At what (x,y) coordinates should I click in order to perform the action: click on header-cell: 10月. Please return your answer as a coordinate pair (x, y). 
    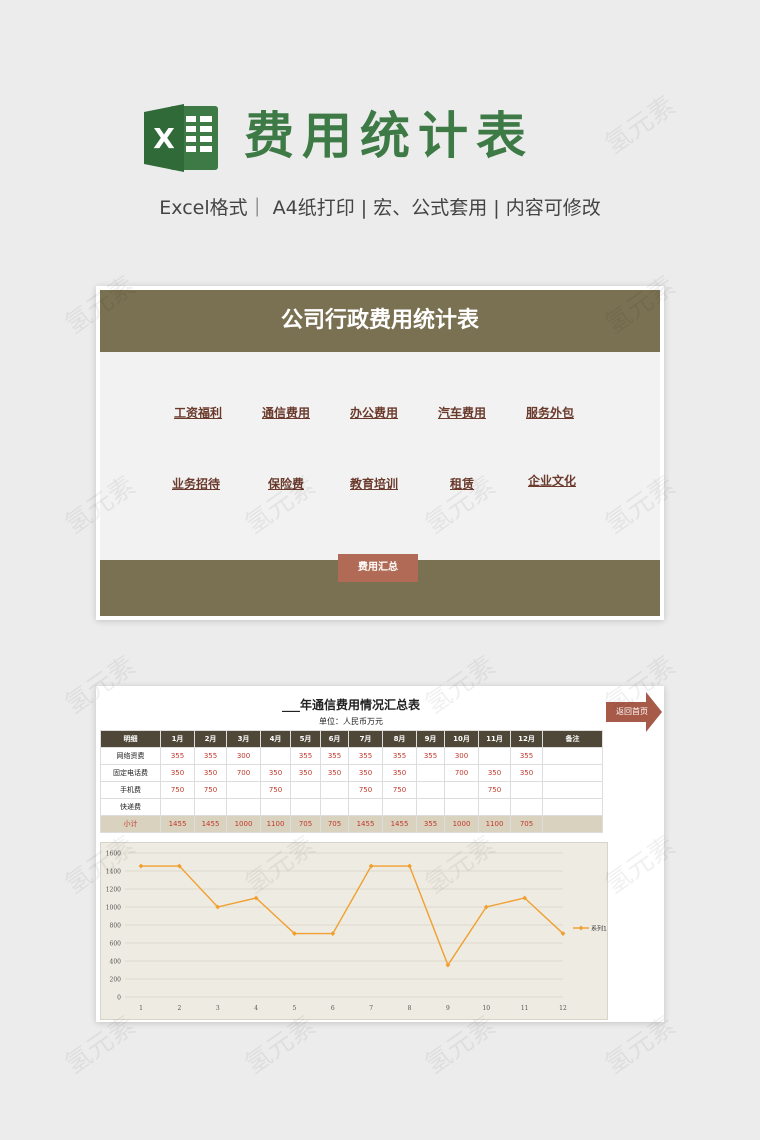
    Looking at the image, I should click on (461, 739).